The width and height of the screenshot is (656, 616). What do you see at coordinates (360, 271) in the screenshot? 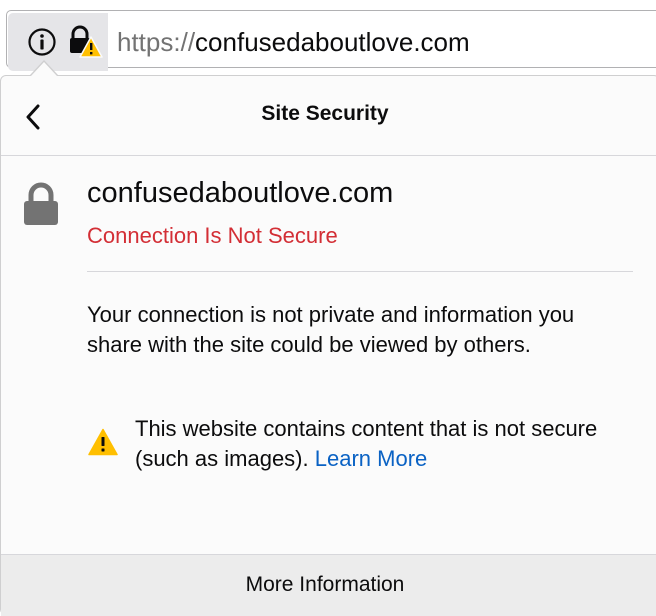
I see `separator` at bounding box center [360, 271].